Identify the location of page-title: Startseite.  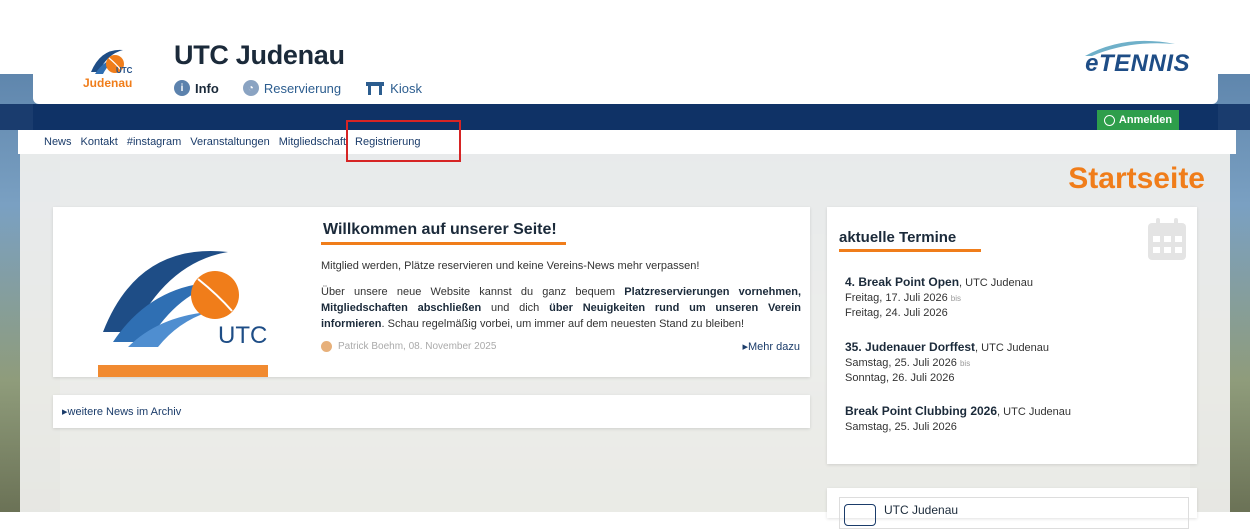
(1136, 178).